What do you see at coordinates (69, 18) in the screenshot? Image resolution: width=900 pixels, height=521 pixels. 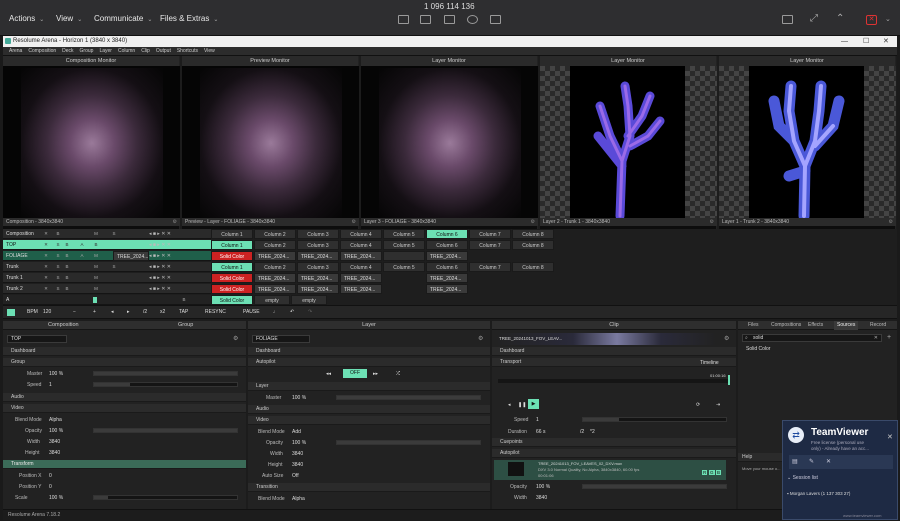 I see `tv-menu-view: View ⌄` at bounding box center [69, 18].